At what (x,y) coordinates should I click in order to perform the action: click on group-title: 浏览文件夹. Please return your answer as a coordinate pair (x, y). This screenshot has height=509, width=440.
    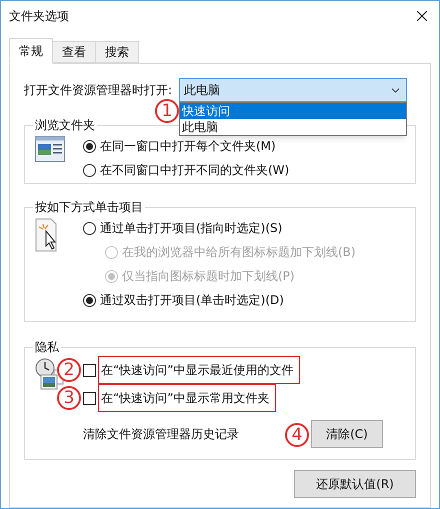
    Looking at the image, I should click on (65, 125).